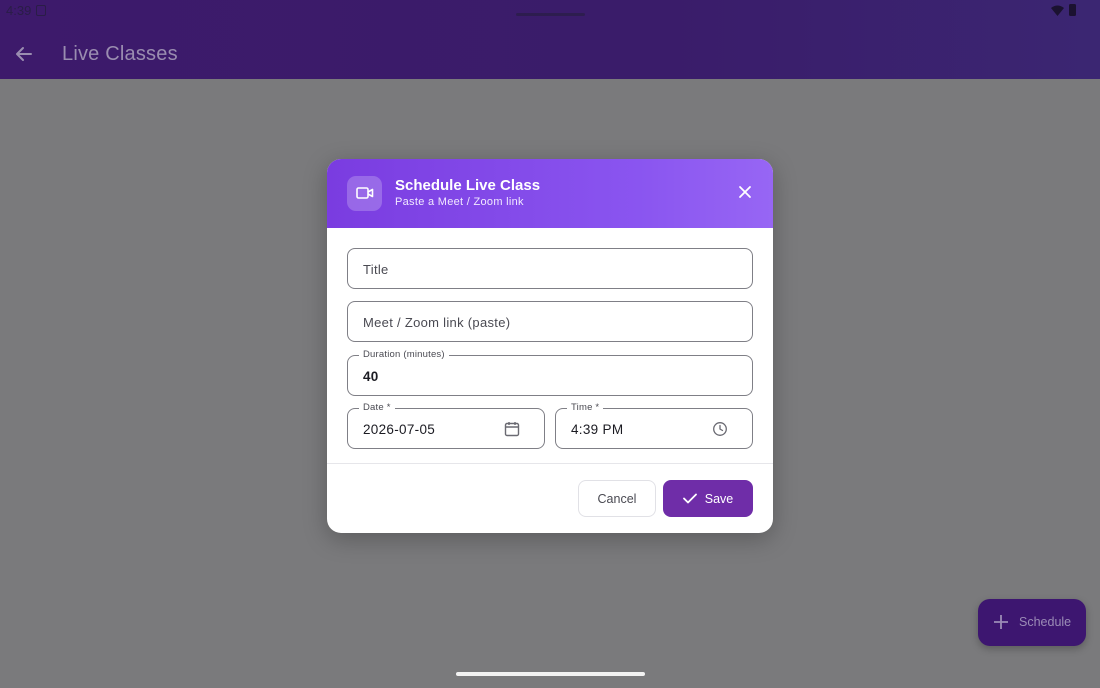 The width and height of the screenshot is (1100, 688). I want to click on clock-icon, so click(720, 431).